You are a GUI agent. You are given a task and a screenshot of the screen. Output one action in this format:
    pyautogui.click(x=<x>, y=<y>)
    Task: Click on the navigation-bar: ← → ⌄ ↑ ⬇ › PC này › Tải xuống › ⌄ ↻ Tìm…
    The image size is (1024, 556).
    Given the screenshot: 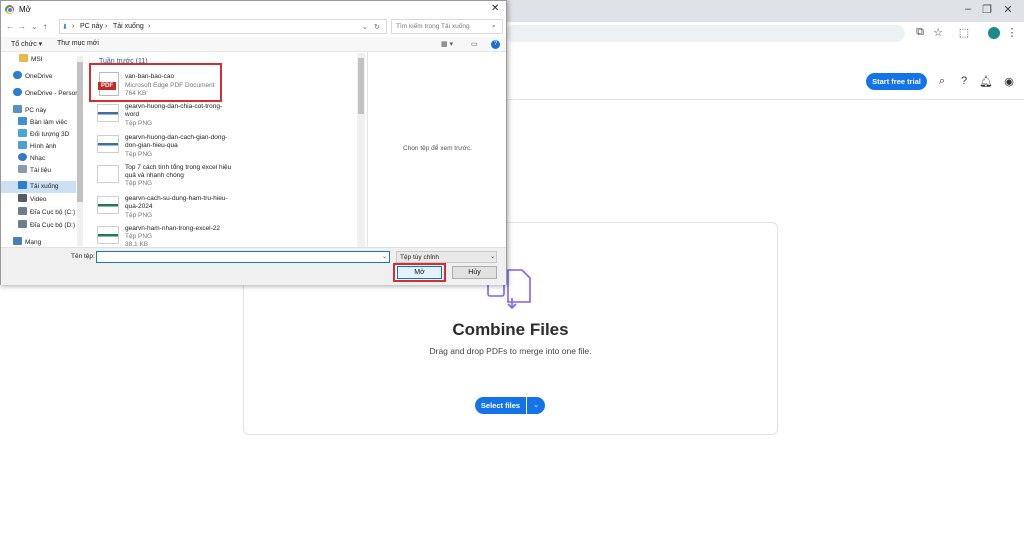 What is the action you would take?
    pyautogui.click(x=253, y=27)
    